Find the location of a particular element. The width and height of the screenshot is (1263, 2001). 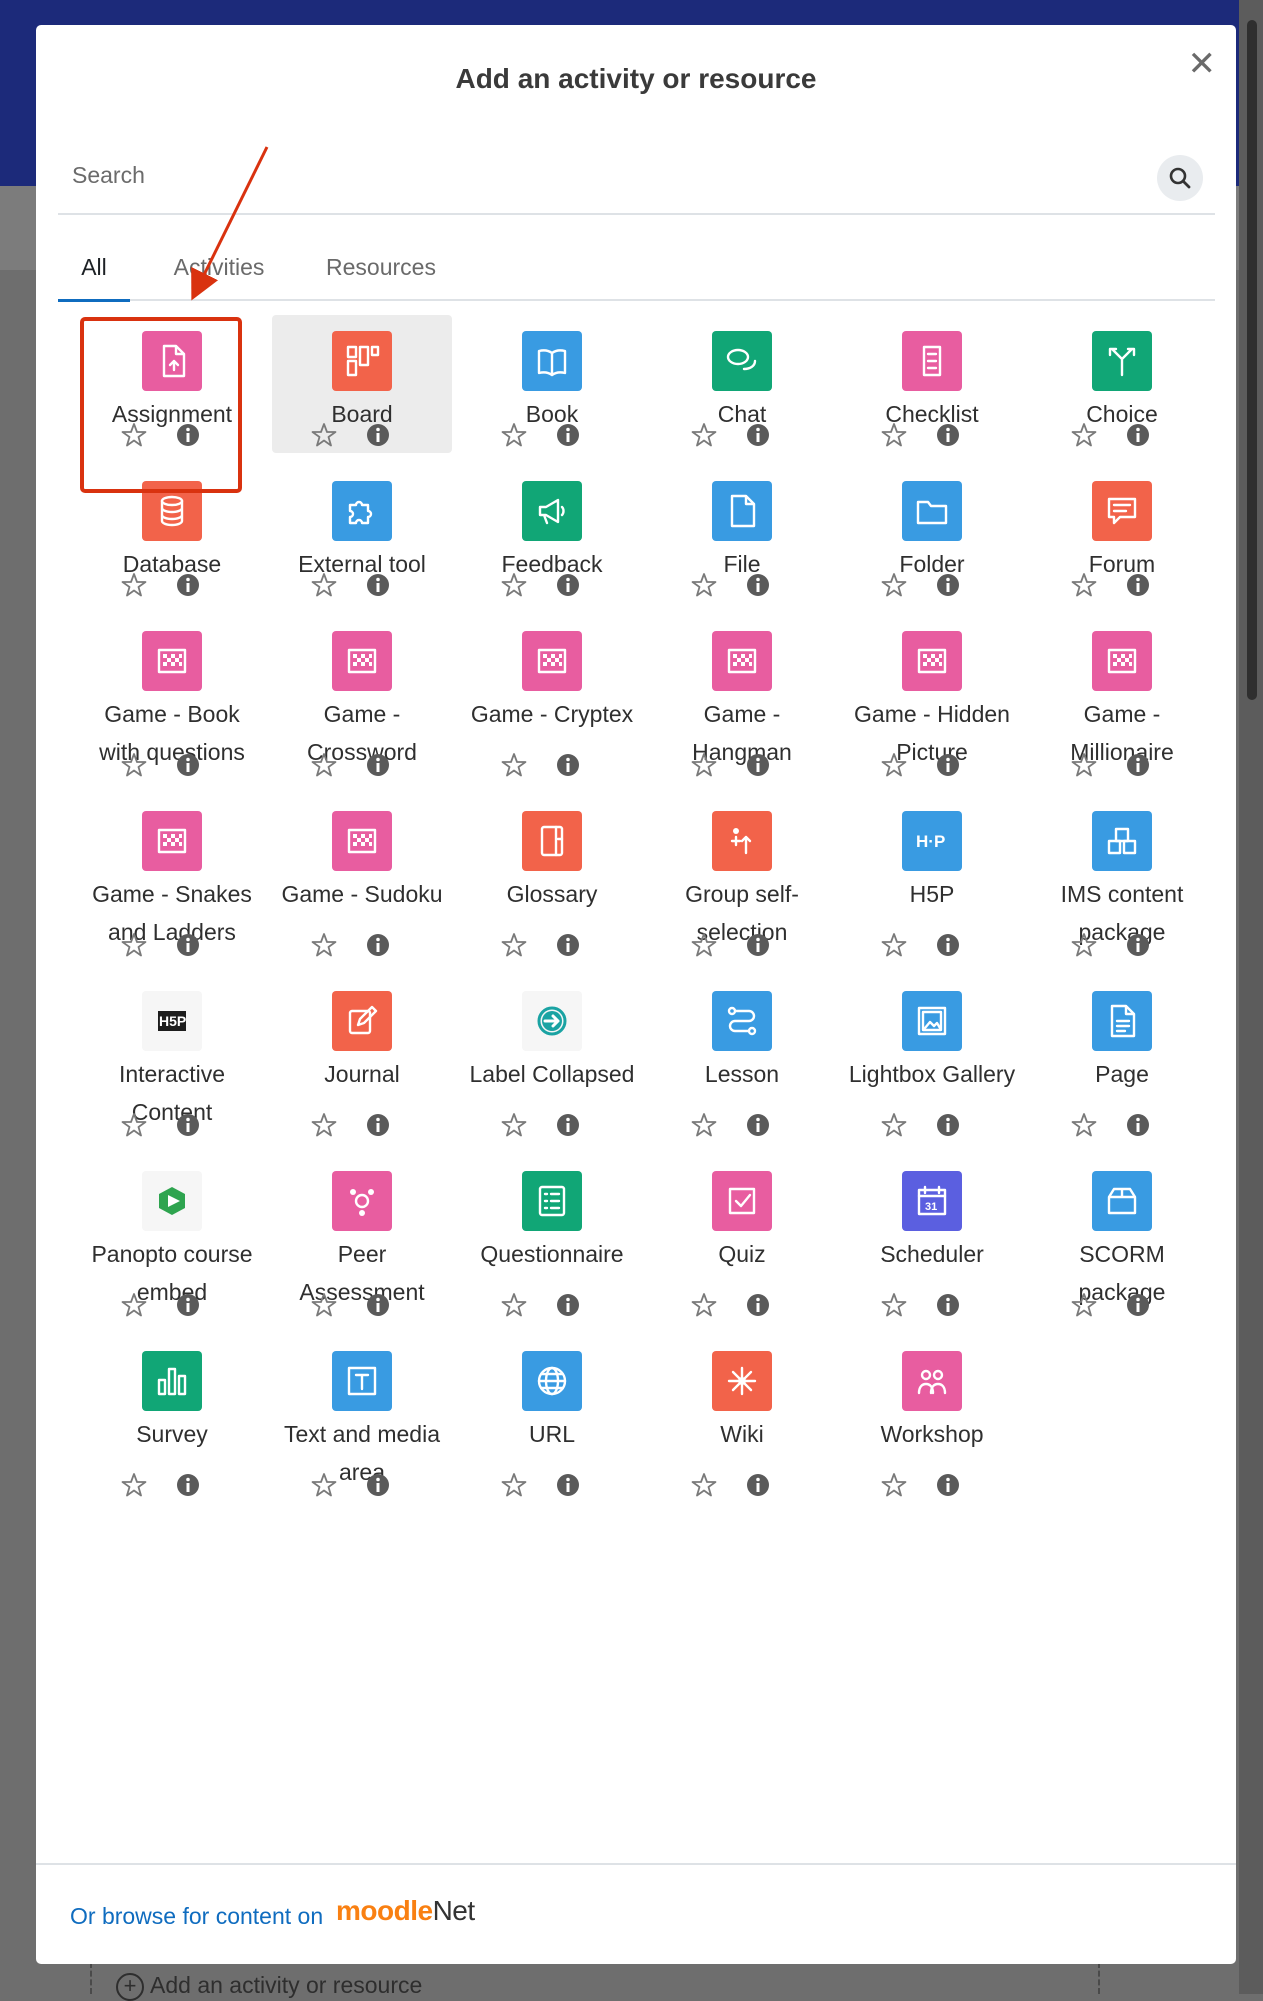

activity-item: Feedback is located at coordinates (552, 534).